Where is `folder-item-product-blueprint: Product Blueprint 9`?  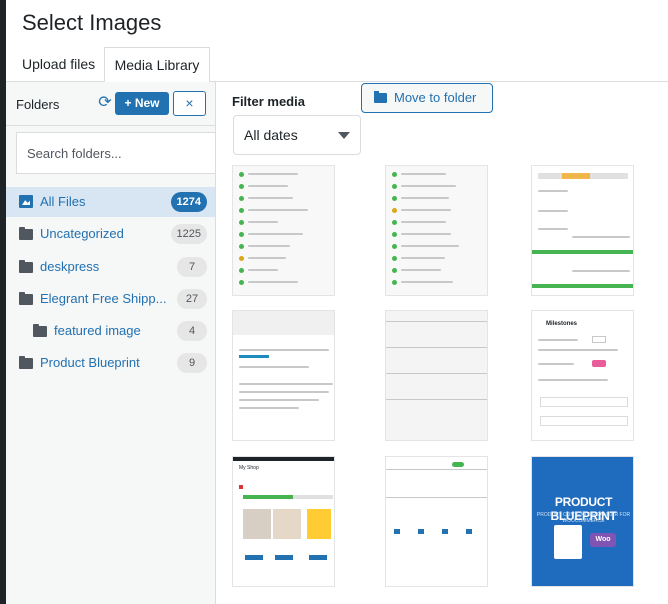 folder-item-product-blueprint: Product Blueprint 9 is located at coordinates (110, 363).